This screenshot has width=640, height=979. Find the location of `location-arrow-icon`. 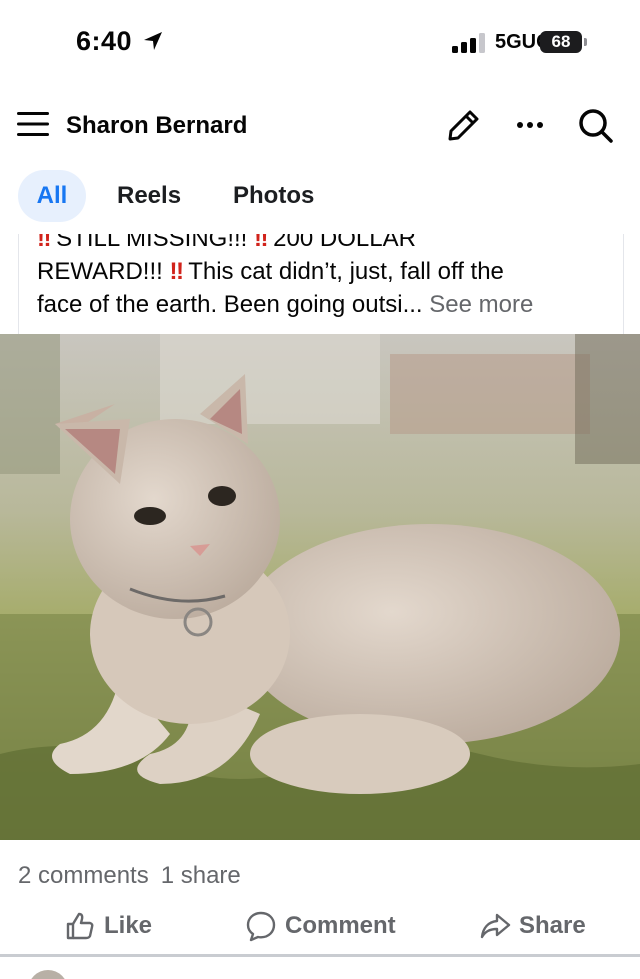

location-arrow-icon is located at coordinates (153, 41).